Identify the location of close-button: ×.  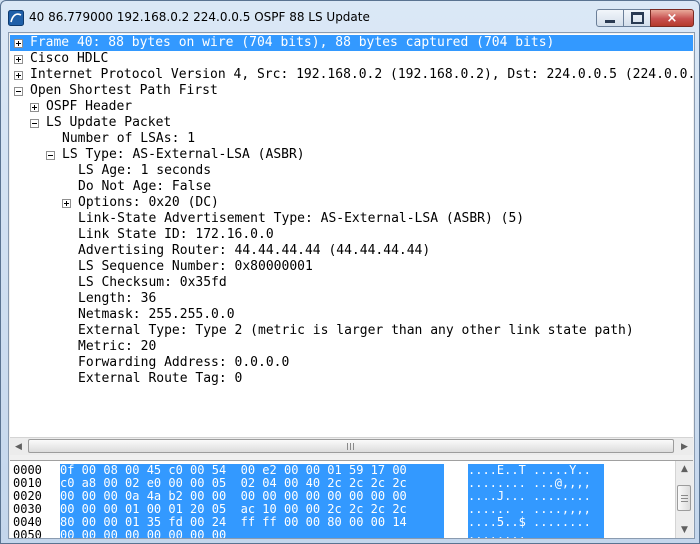
(672, 18).